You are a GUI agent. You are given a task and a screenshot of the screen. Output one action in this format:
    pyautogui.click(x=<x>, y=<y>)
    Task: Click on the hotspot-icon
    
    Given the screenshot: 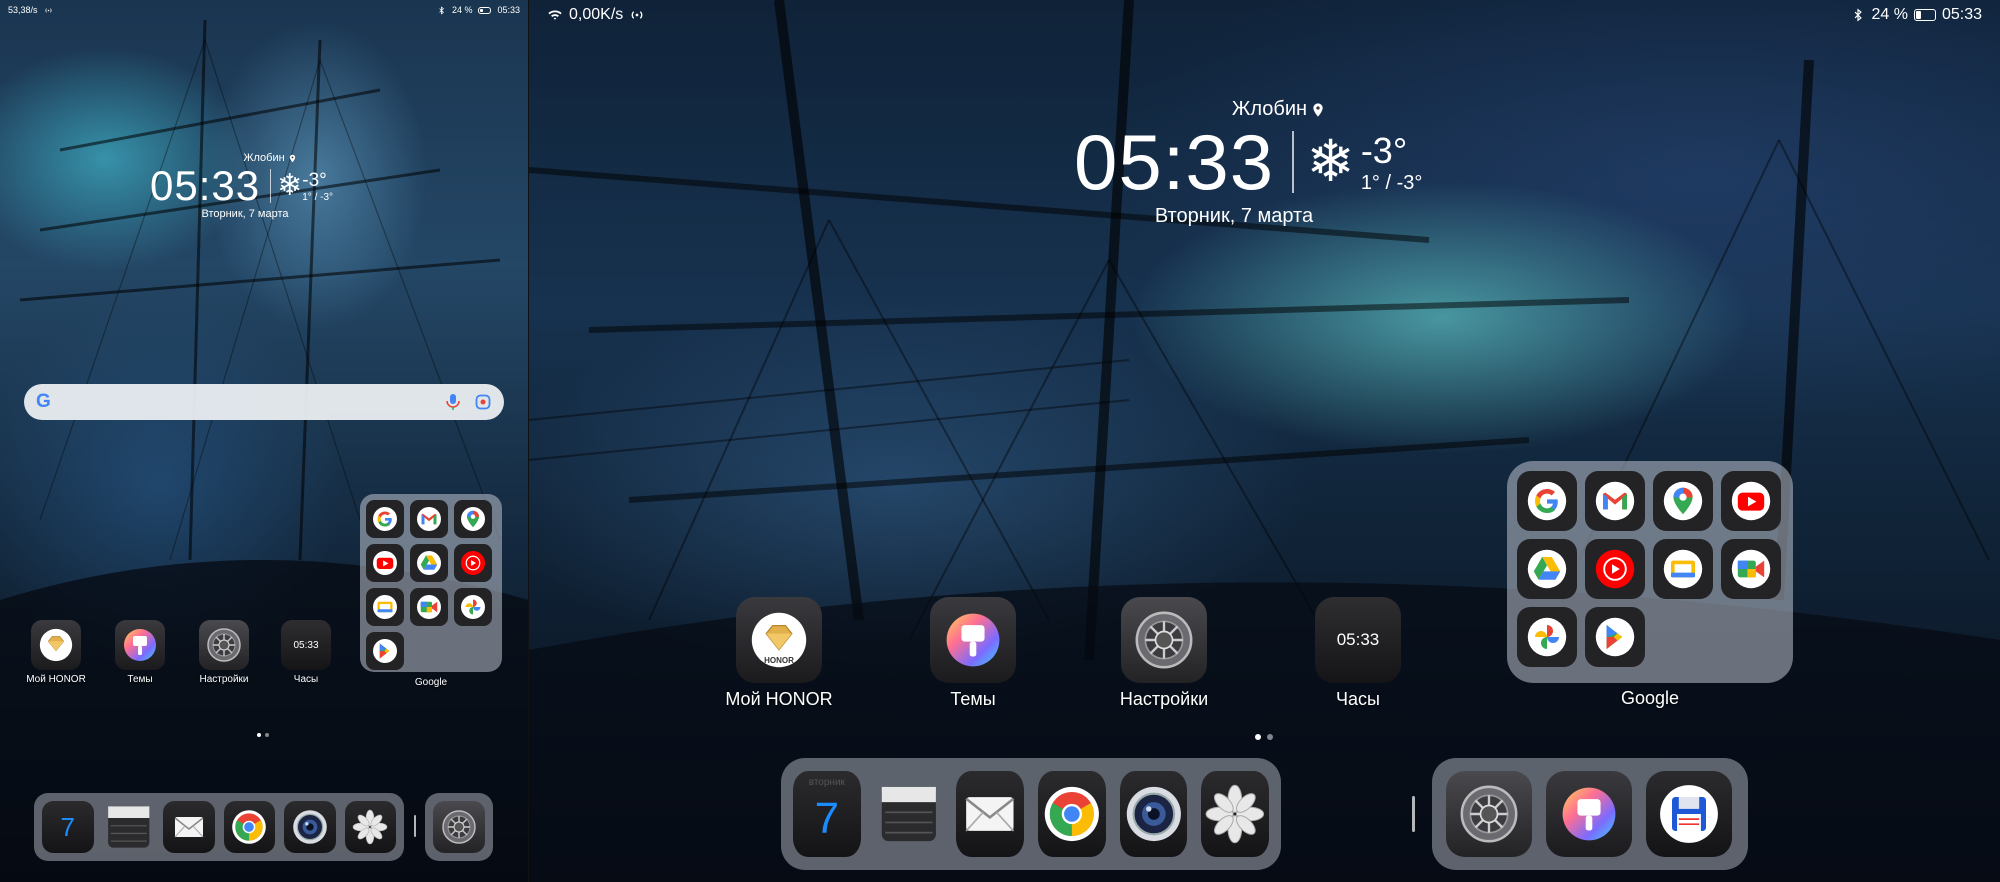 What is the action you would take?
    pyautogui.click(x=637, y=15)
    